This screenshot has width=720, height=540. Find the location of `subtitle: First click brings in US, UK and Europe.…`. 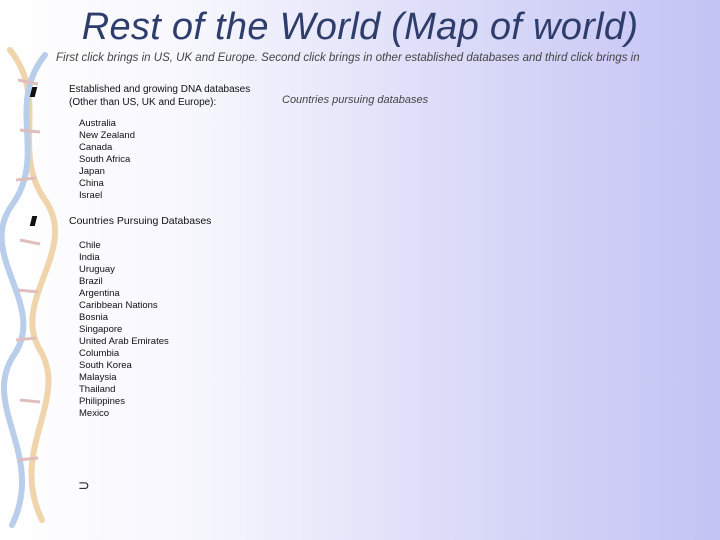

subtitle: First click brings in US, UK and Europe.… is located at coordinates (348, 58).